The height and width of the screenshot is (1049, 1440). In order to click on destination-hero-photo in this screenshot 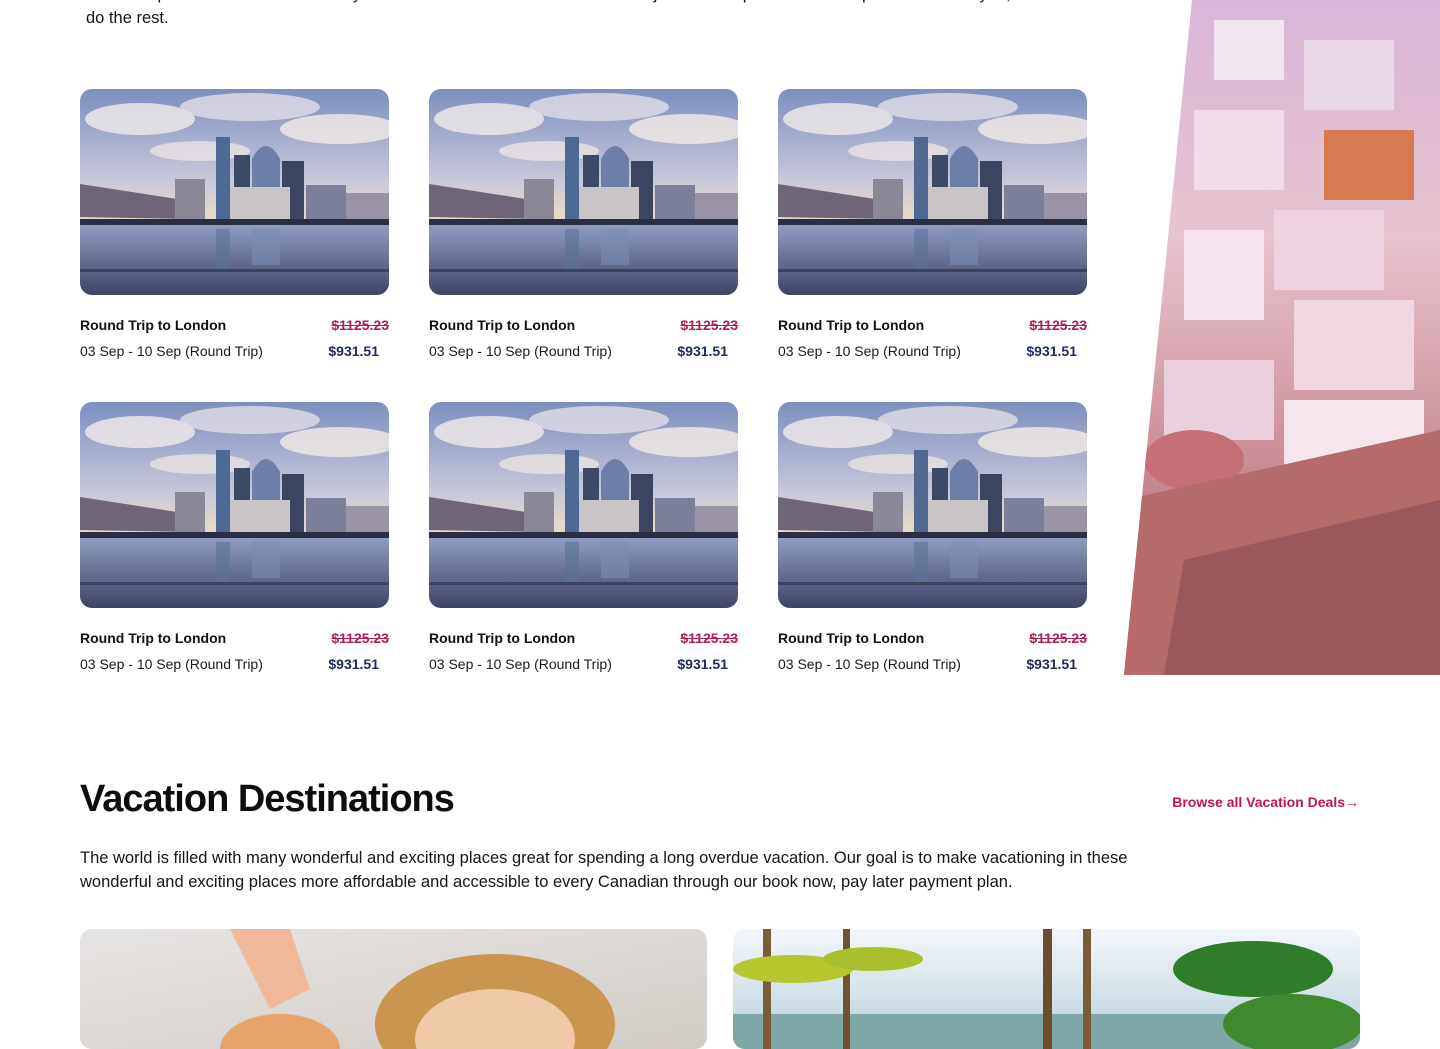, I will do `click(1282, 337)`.